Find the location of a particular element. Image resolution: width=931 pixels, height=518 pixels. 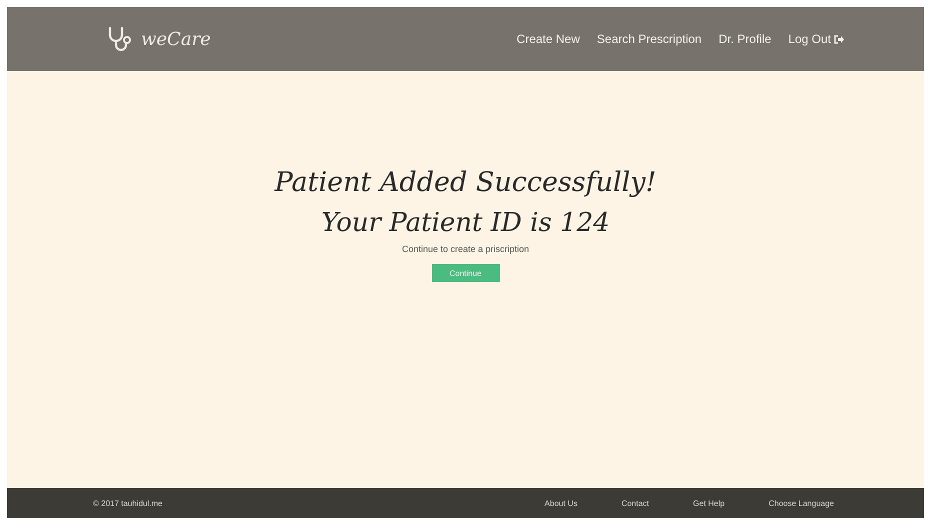

hint-text: Continue to create a priscription is located at coordinates (466, 249).